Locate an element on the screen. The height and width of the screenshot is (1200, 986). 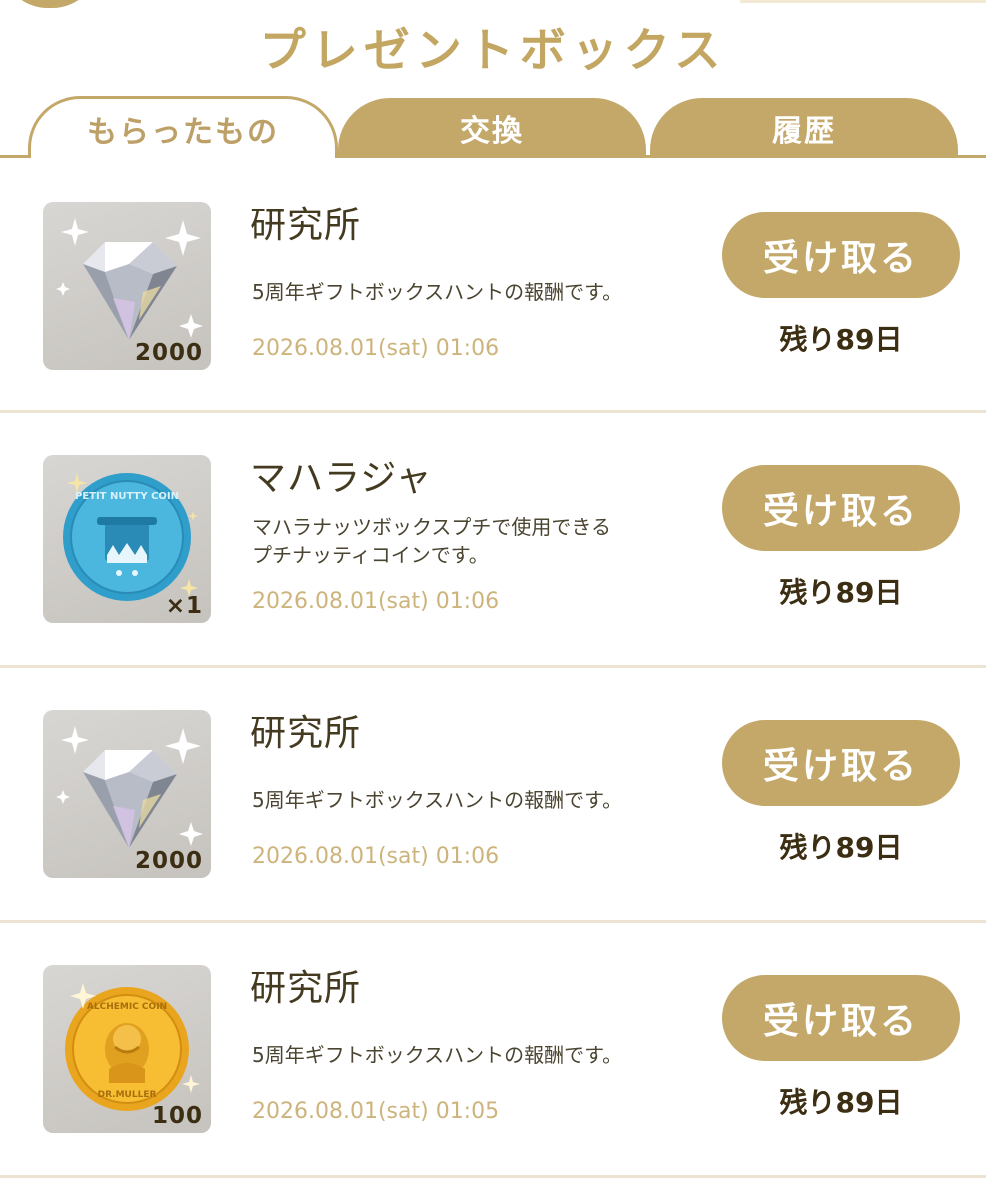
tab-active-gap is located at coordinates (183, 156).